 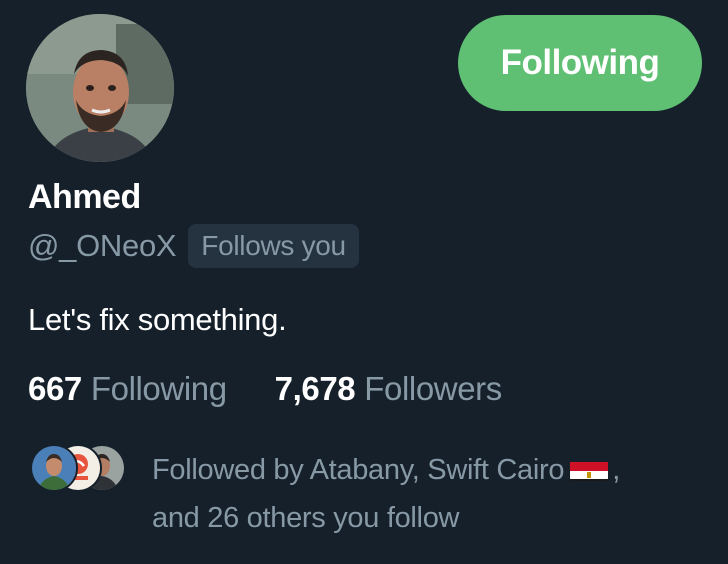 I want to click on mutual-avatar-atabany, so click(x=54, y=468).